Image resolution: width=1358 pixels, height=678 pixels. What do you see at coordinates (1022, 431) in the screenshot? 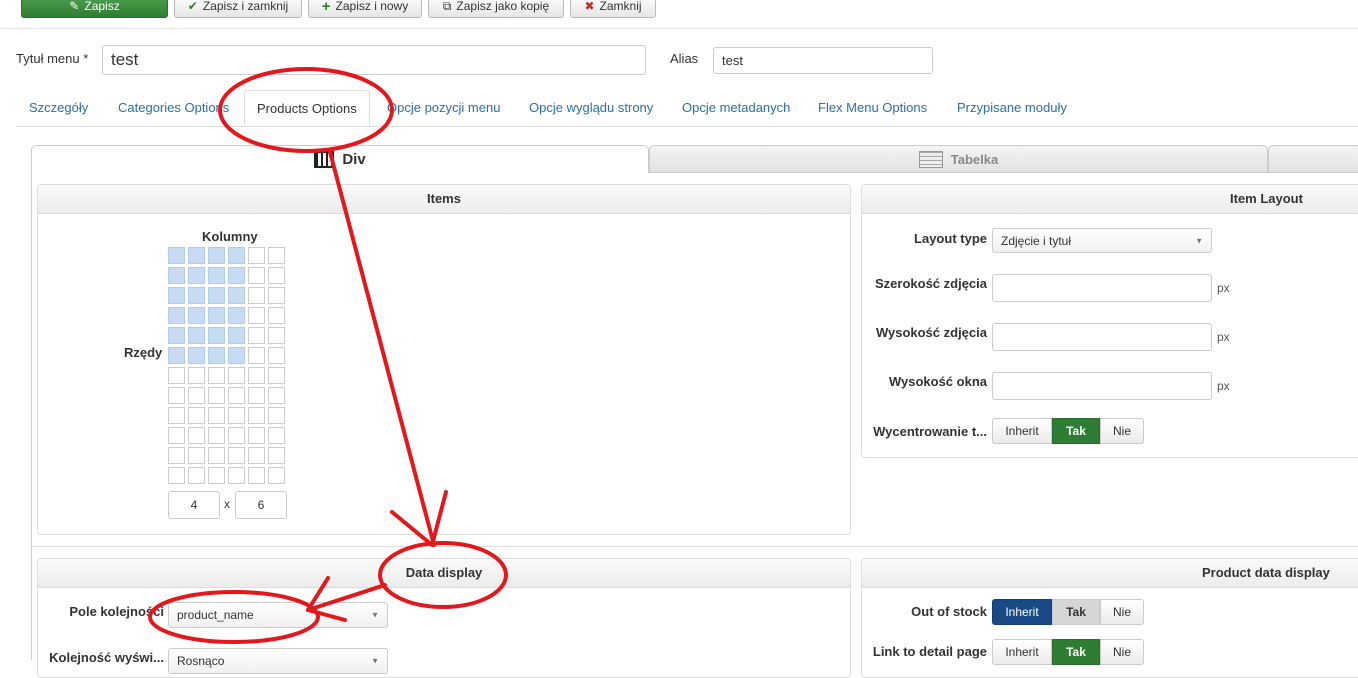
I see `center-inherit-button: Inherit` at bounding box center [1022, 431].